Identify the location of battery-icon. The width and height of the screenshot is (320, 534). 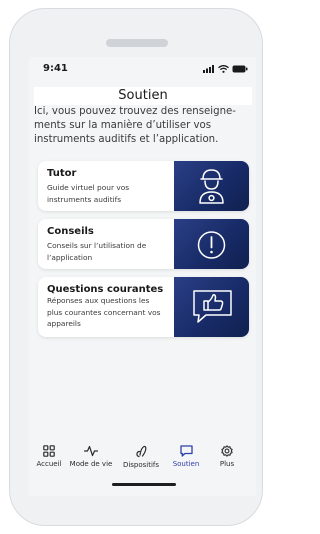
(240, 69).